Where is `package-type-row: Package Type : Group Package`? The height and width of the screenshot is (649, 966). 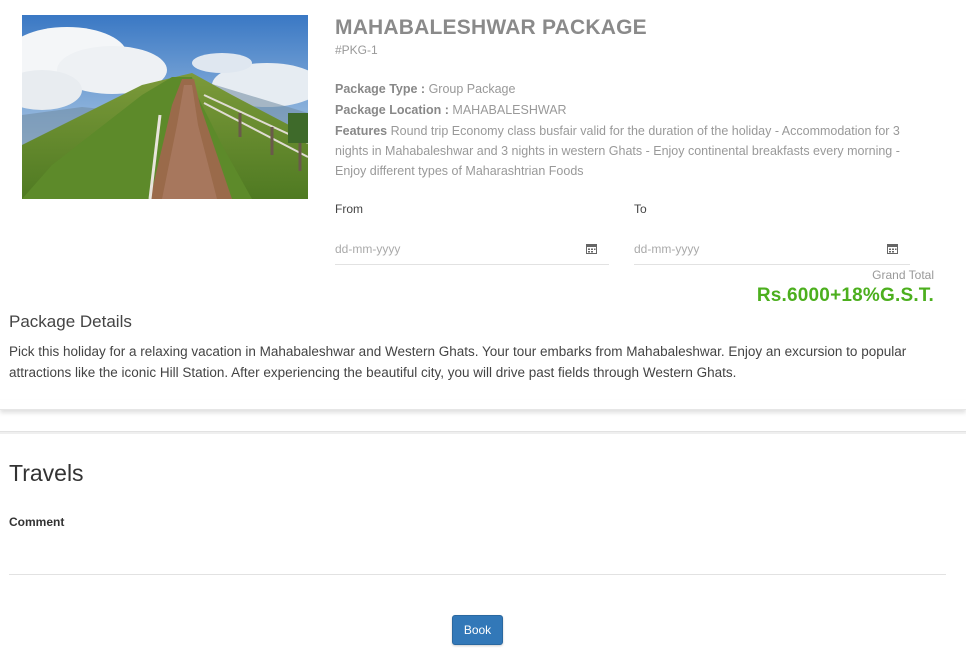
package-type-row: Package Type : Group Package is located at coordinates (635, 89).